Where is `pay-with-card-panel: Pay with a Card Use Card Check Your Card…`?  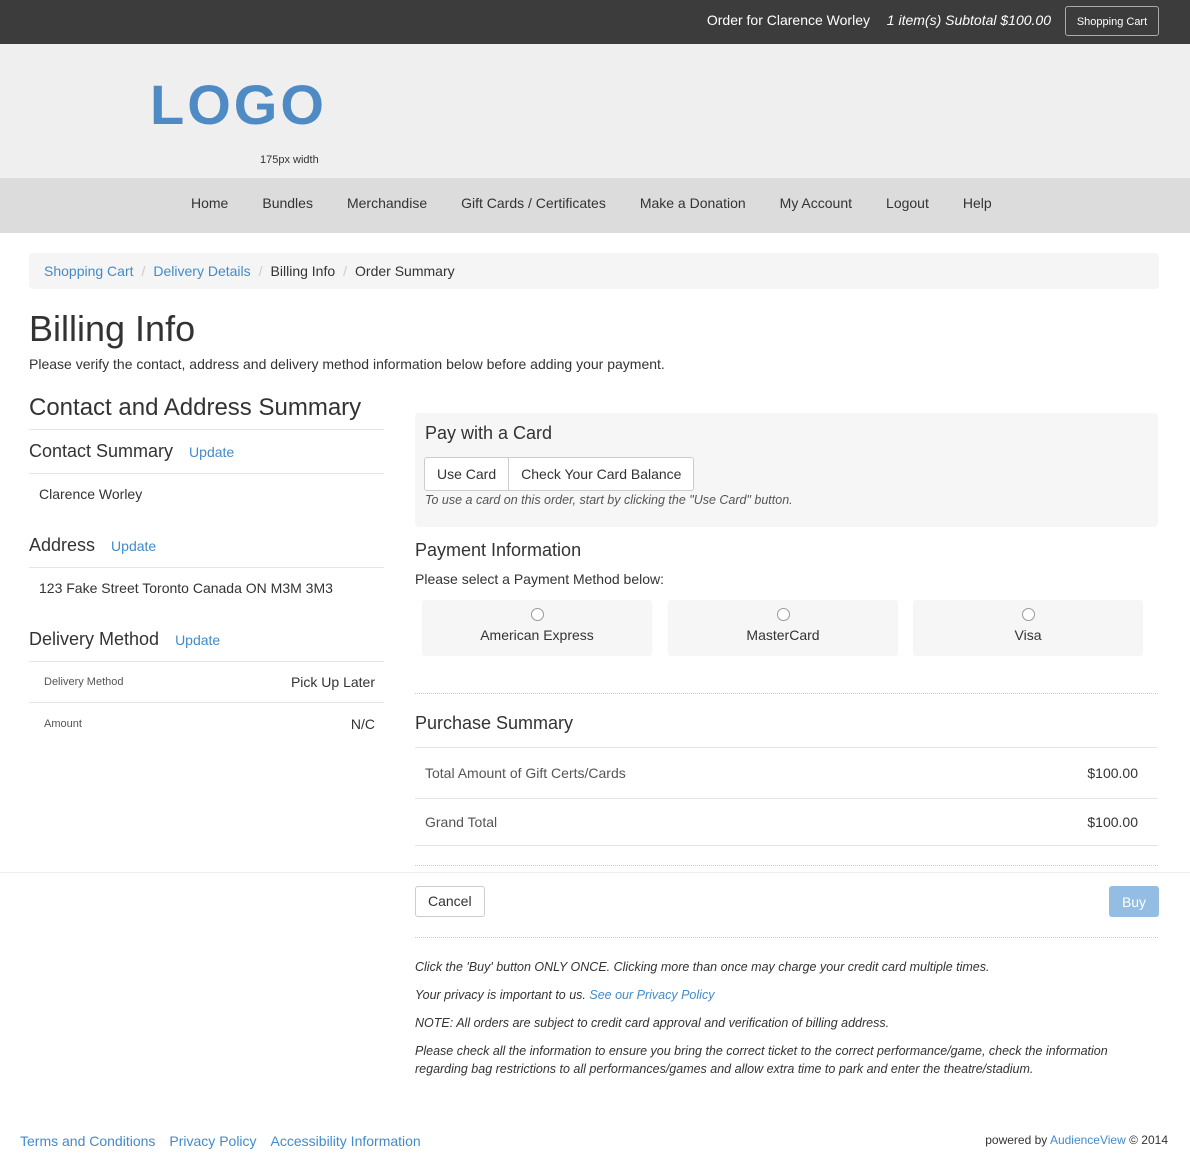
pay-with-card-panel: Pay with a Card Use Card Check Your Card… is located at coordinates (786, 470).